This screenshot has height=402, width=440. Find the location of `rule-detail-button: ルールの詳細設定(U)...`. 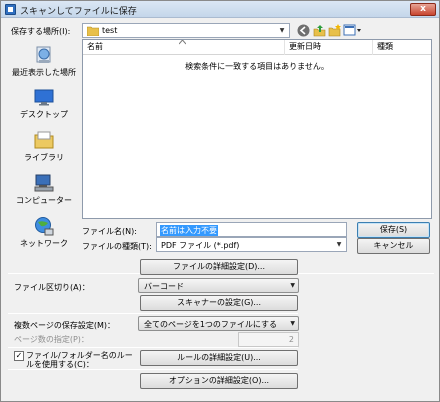

rule-detail-button: ルールの詳細設定(U)... is located at coordinates (219, 358).